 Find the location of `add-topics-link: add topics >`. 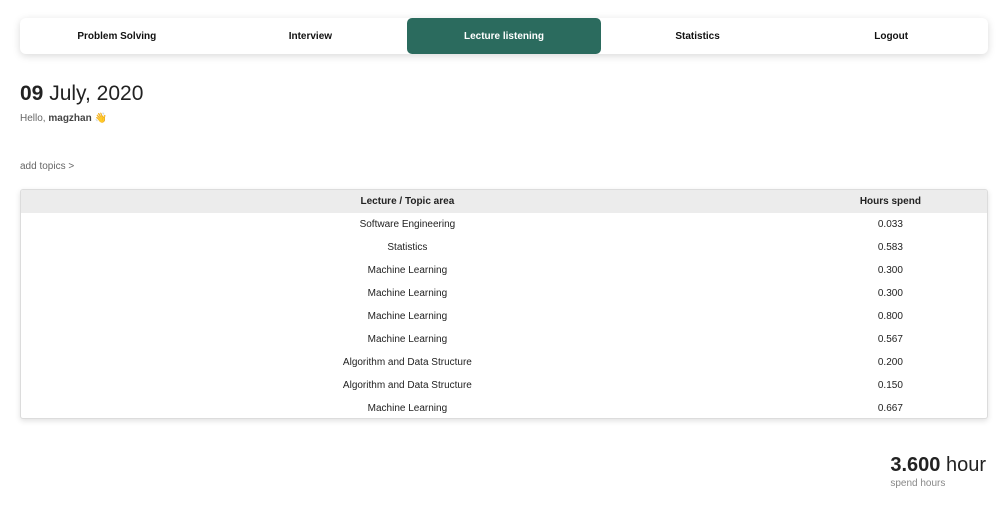

add-topics-link: add topics > is located at coordinates (47, 166).